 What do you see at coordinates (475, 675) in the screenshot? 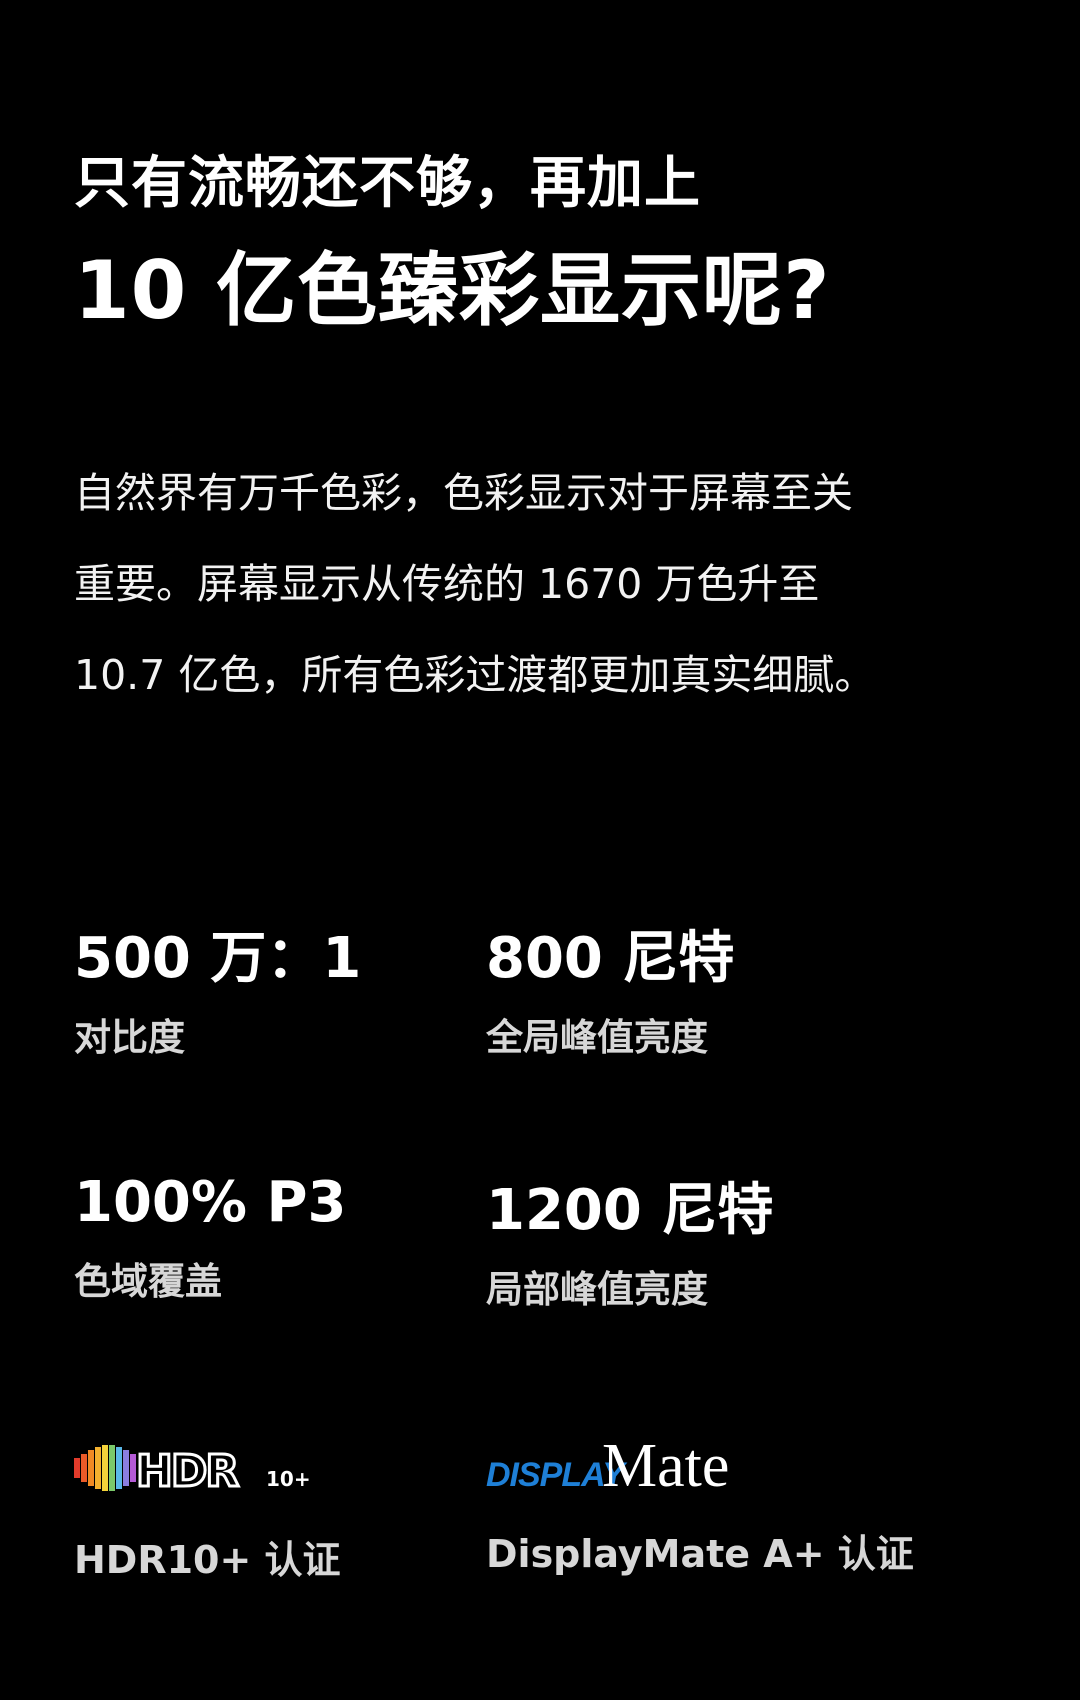
I see `body-line-3: 10.7 亿色，所有色彩过渡都更加真实细腻。` at bounding box center [475, 675].